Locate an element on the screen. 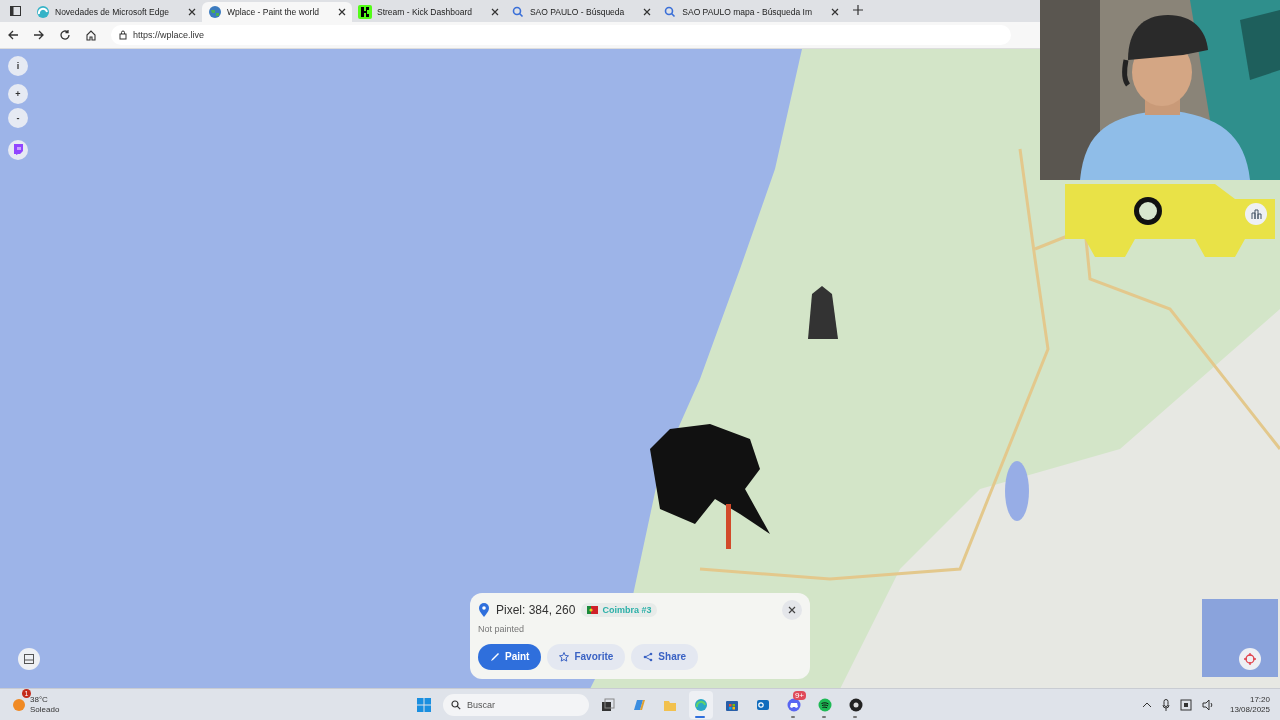  clock: 17:20 13/08/2025 is located at coordinates (1249, 704).